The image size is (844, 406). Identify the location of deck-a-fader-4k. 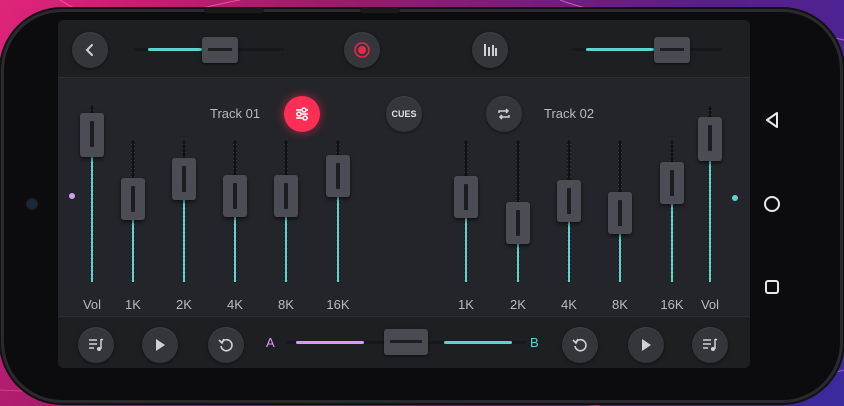
(235, 211).